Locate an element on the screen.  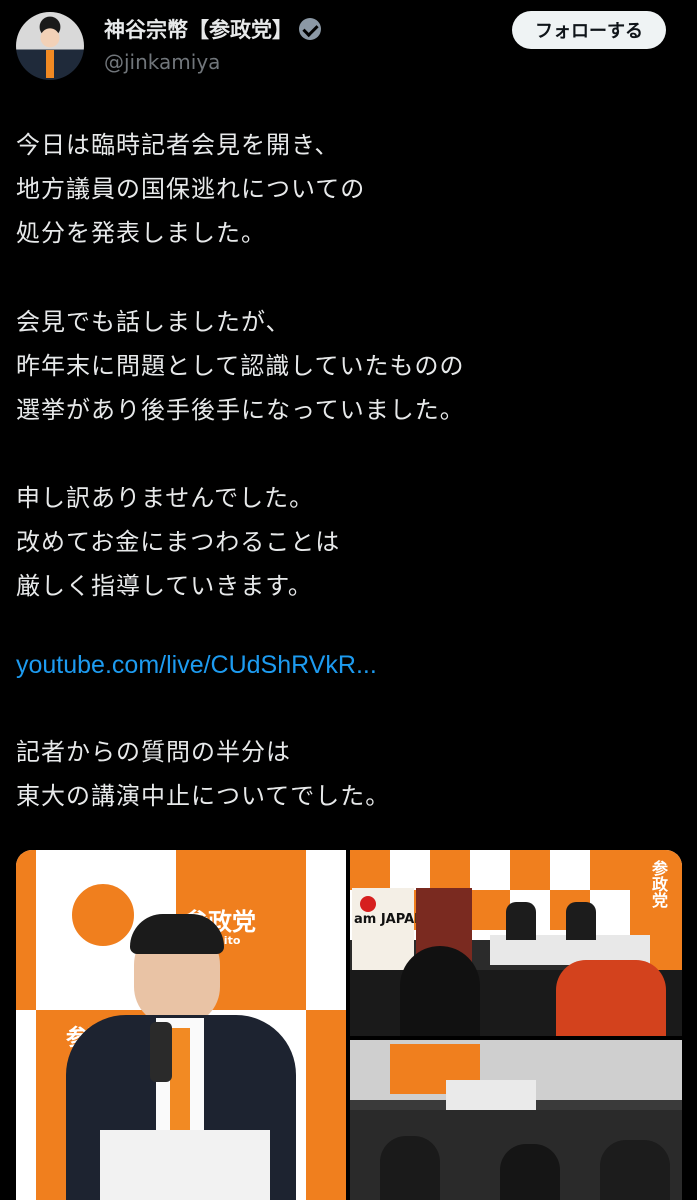
author-avatar is located at coordinates (50, 46).